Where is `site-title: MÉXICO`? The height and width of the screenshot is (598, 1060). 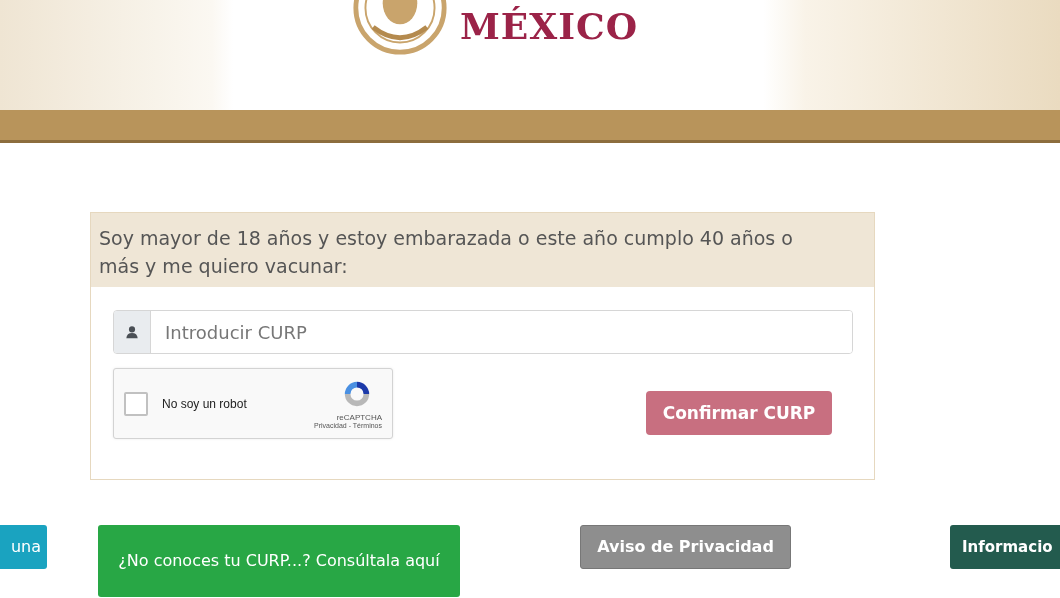
site-title: MÉXICO is located at coordinates (549, 26).